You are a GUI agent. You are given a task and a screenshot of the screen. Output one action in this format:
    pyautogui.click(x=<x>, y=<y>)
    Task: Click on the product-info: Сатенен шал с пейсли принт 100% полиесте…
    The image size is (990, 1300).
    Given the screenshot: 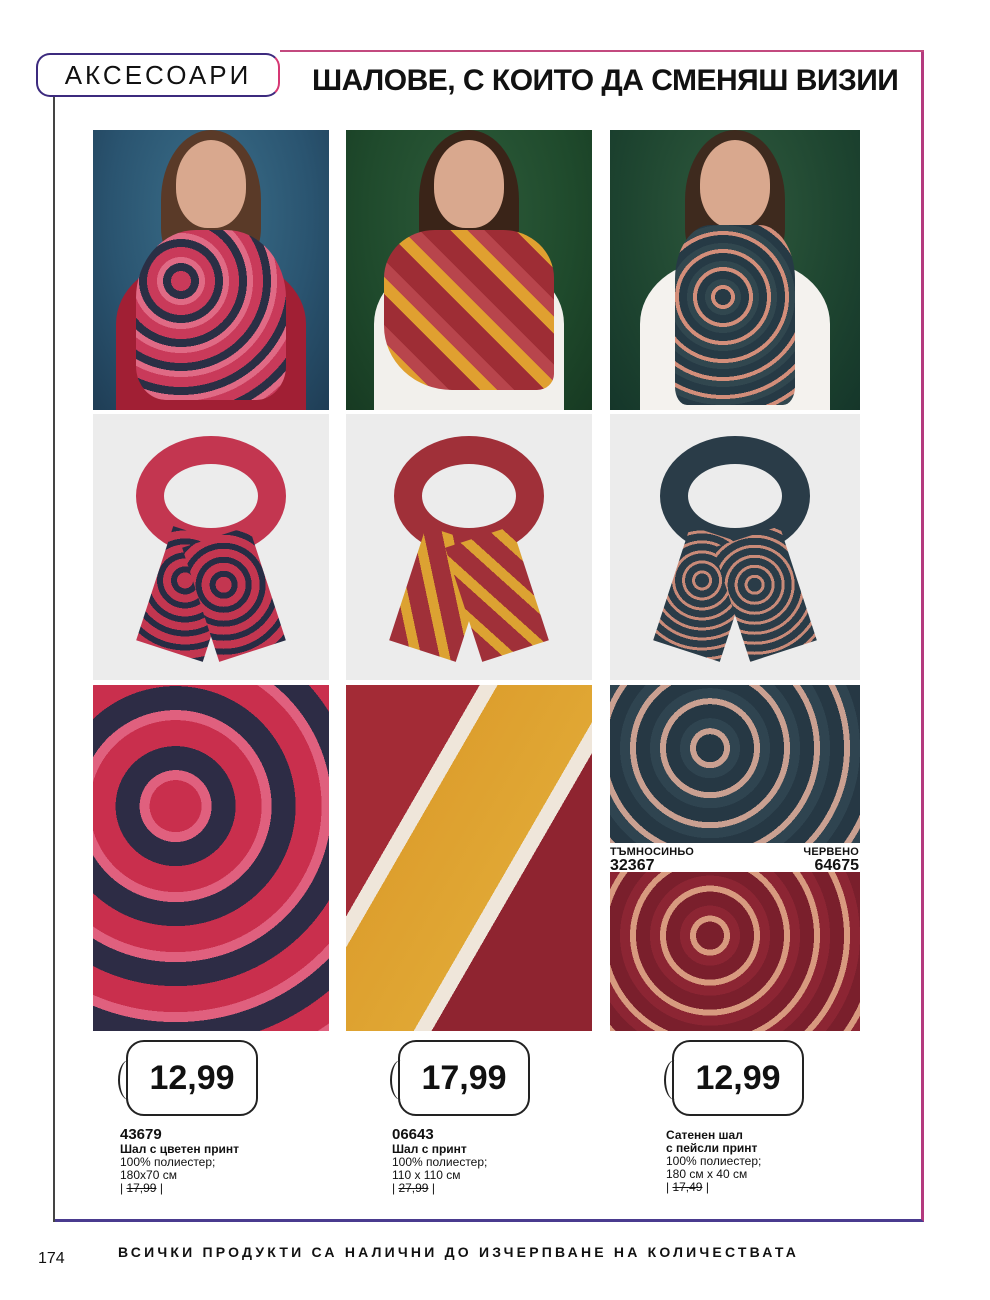 What is the action you would take?
    pyautogui.click(x=713, y=1161)
    